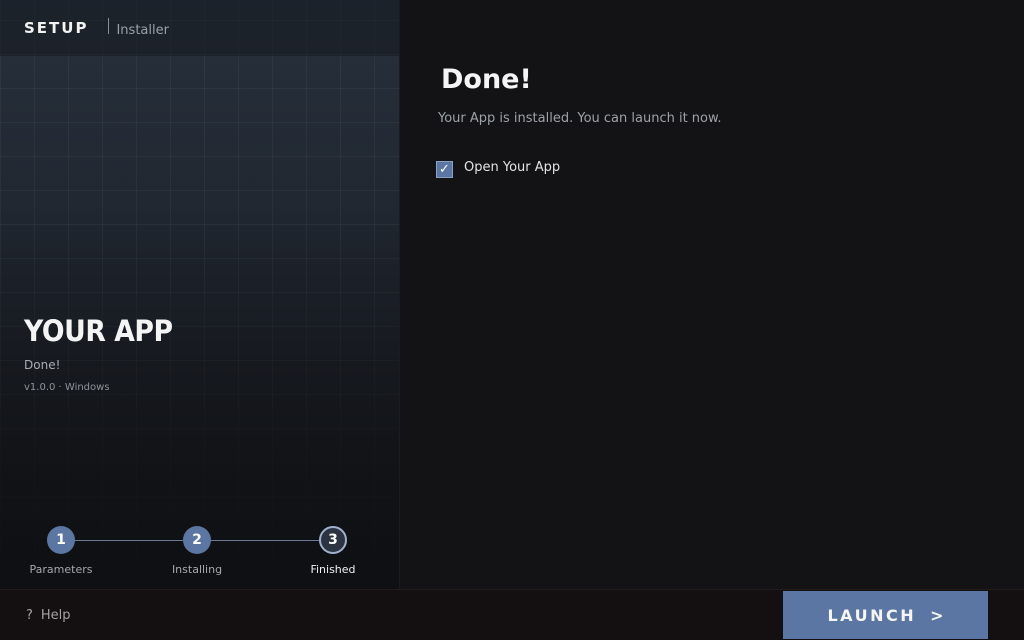 This screenshot has width=1024, height=640. What do you see at coordinates (486, 79) in the screenshot?
I see `page-title: Done!` at bounding box center [486, 79].